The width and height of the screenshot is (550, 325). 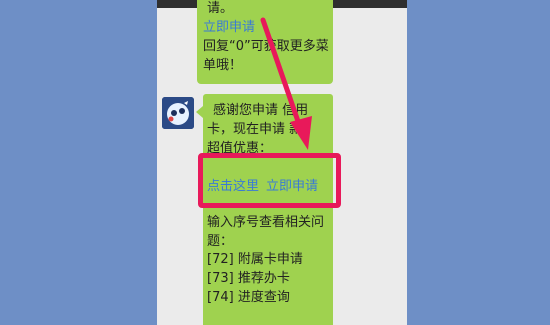 I want to click on arrow-head-icon, so click(x=301, y=133).